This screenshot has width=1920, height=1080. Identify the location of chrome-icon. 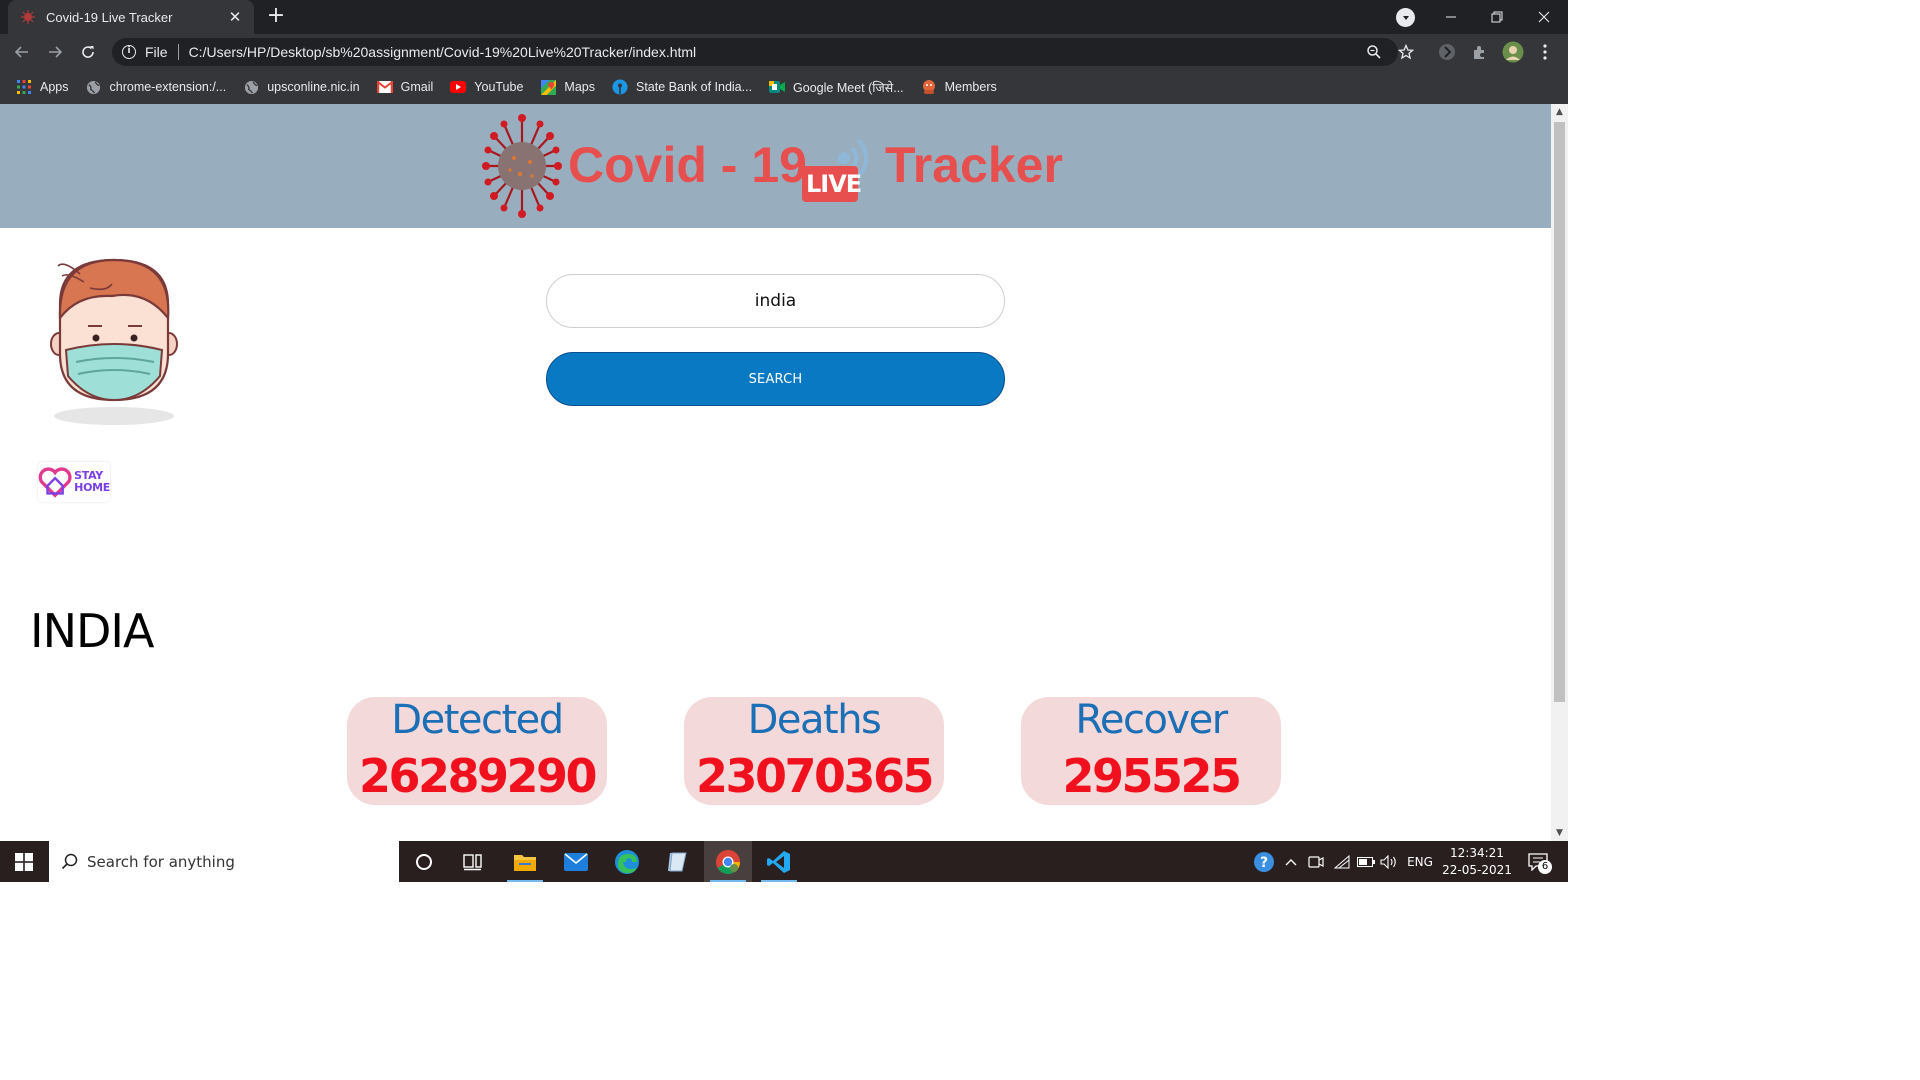
(728, 861).